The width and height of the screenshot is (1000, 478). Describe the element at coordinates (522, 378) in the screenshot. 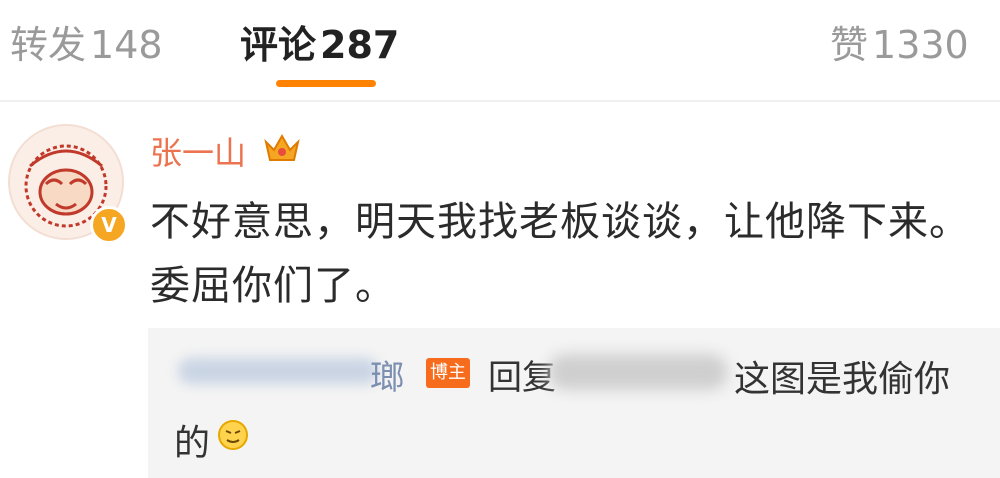

I see `reply-verb: 回复` at that location.